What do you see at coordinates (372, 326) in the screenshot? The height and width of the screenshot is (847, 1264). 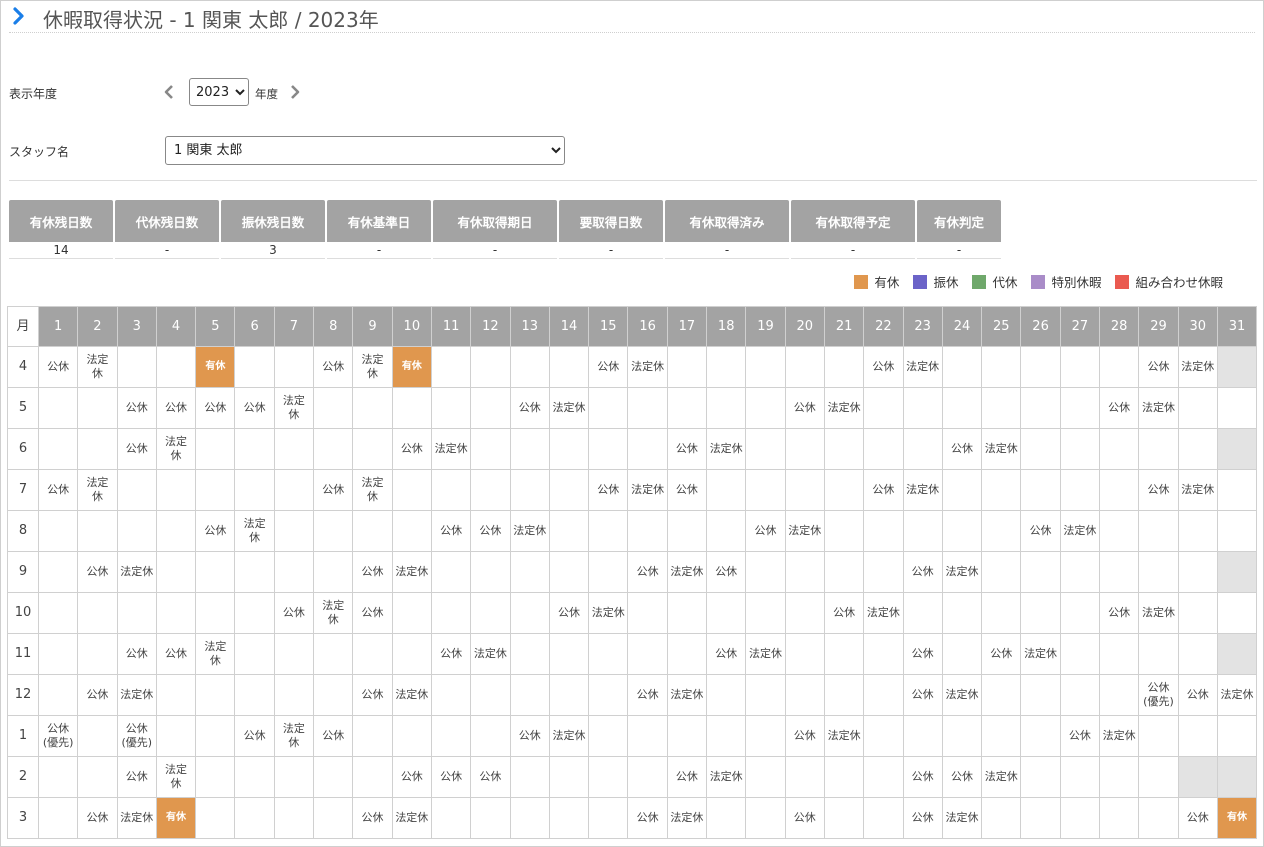 I see `day-column-header: 9` at bounding box center [372, 326].